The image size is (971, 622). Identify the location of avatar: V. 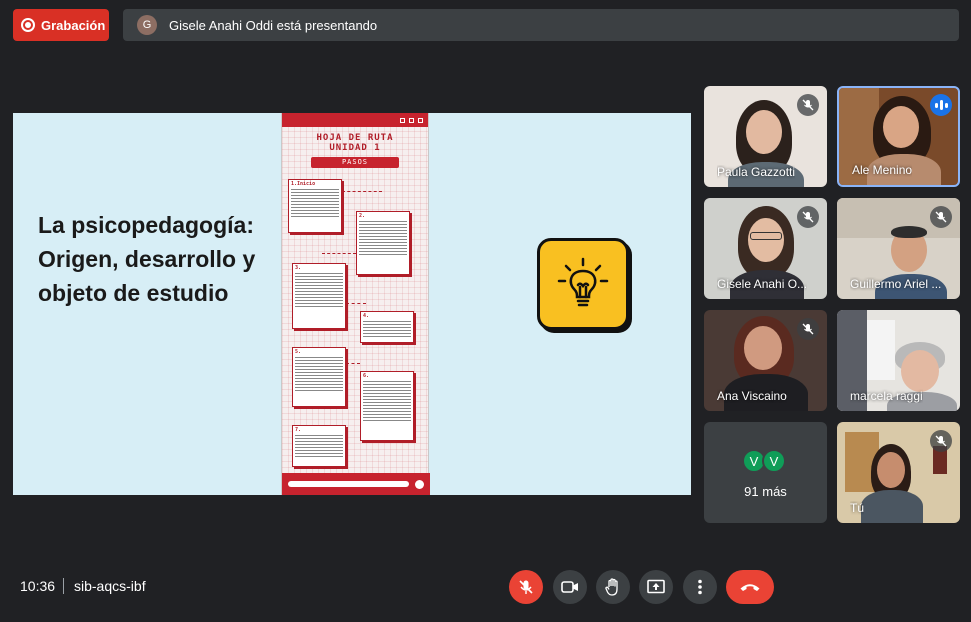
(774, 461).